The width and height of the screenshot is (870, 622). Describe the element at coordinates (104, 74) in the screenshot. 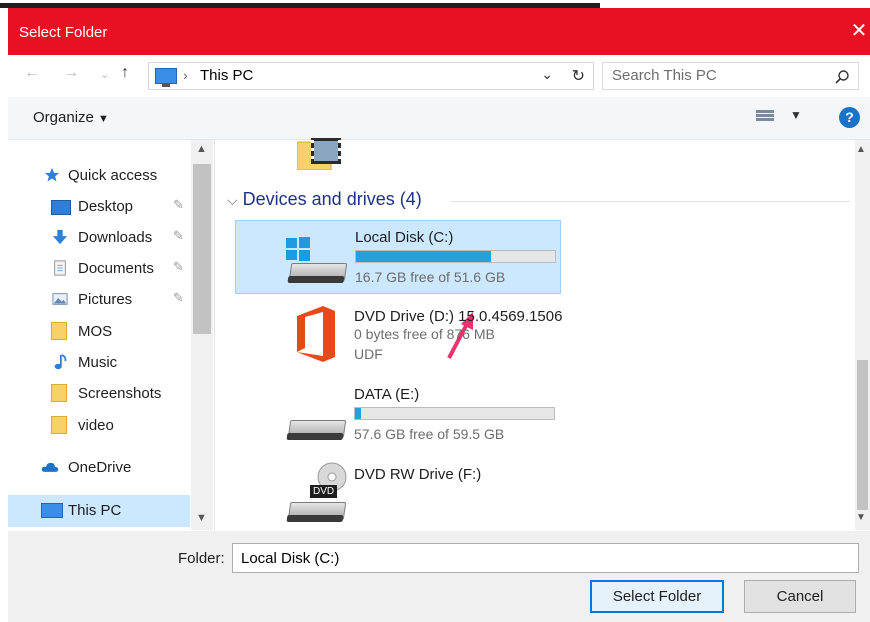

I see `recent-locations-icon: ⌄` at that location.